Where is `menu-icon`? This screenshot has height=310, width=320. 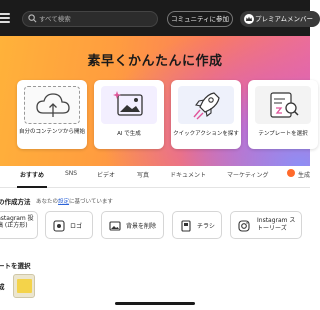
menu-icon is located at coordinates (5, 18).